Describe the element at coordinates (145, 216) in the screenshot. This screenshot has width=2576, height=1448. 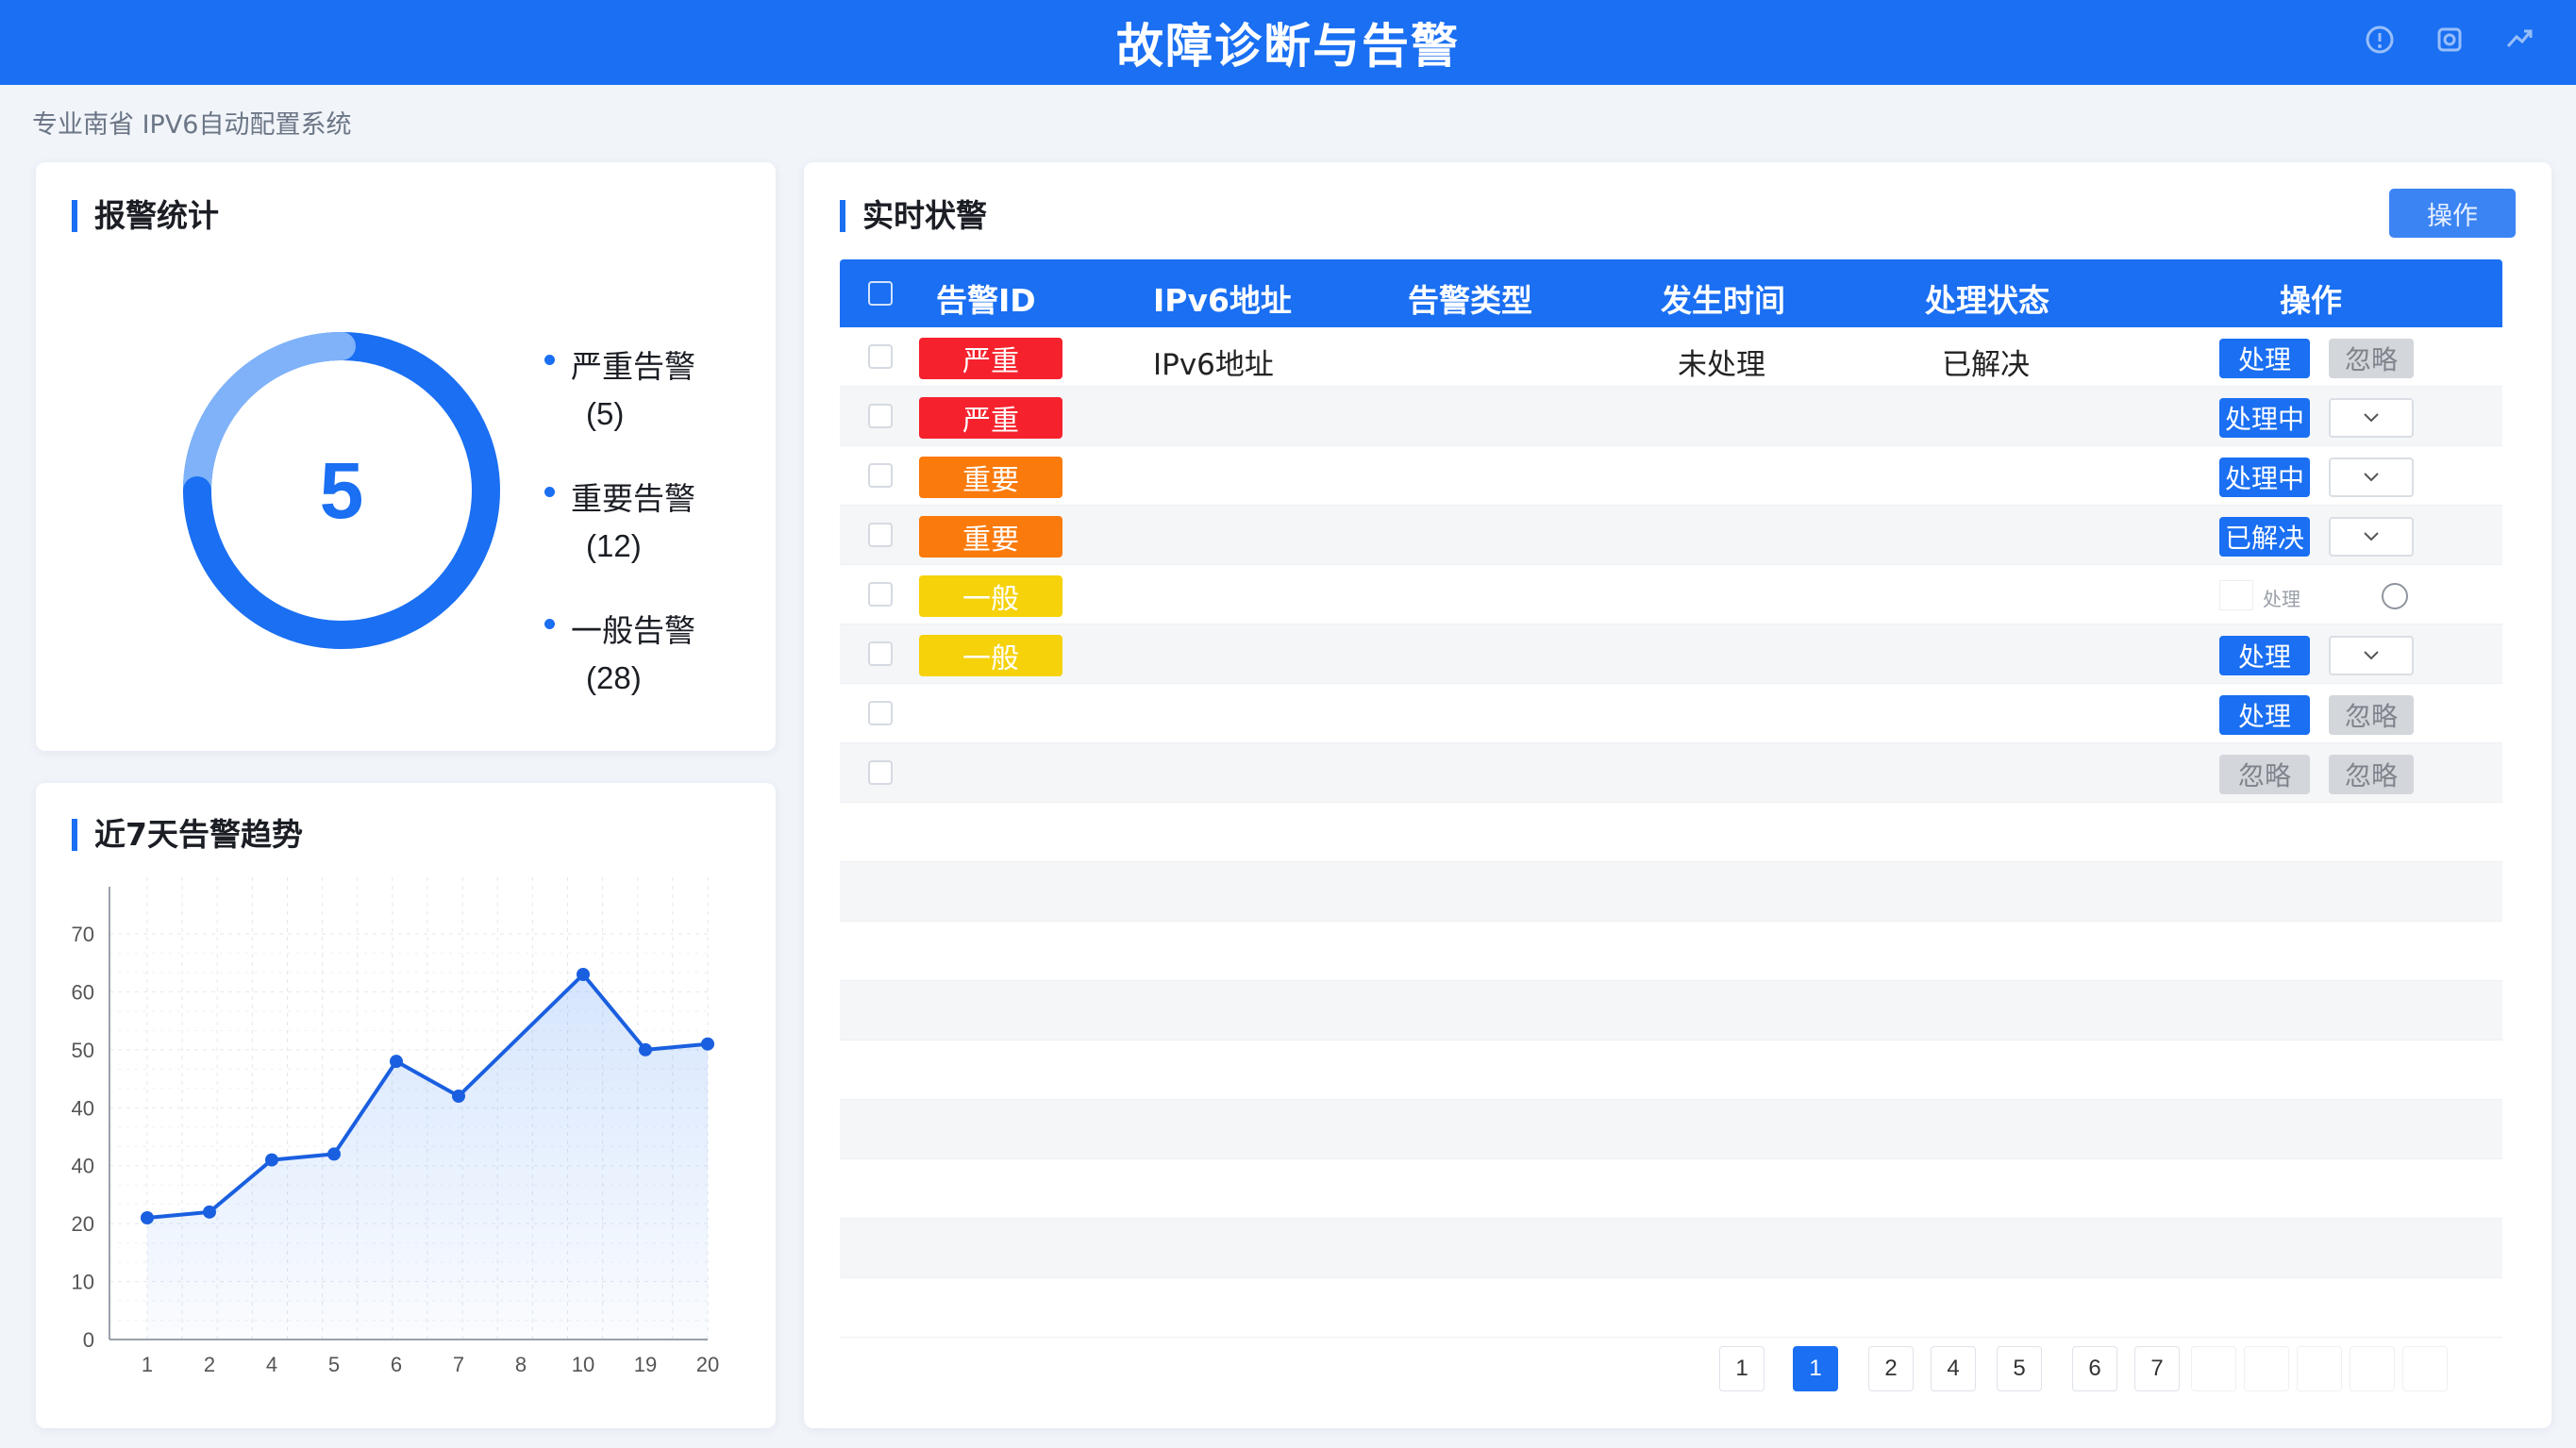
I see `alarm-stats-title: 报警统计` at that location.